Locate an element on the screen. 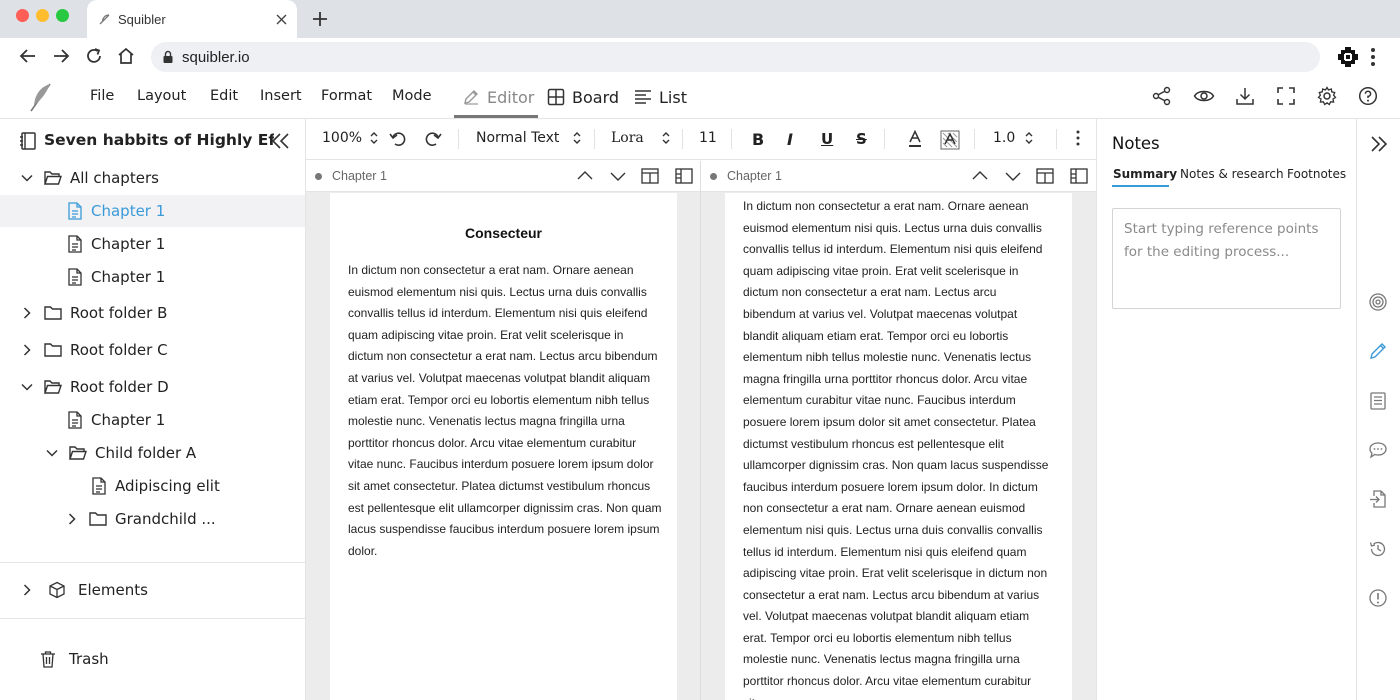  tree-item-root-folder-d: Root folder D is located at coordinates (152, 387).